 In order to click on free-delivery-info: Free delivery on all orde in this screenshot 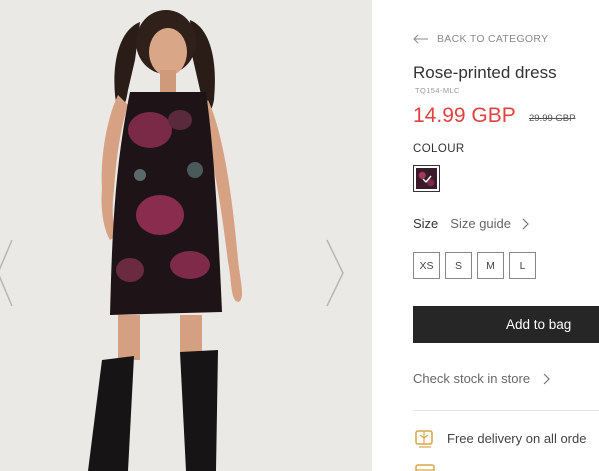, I will do `click(499, 438)`.